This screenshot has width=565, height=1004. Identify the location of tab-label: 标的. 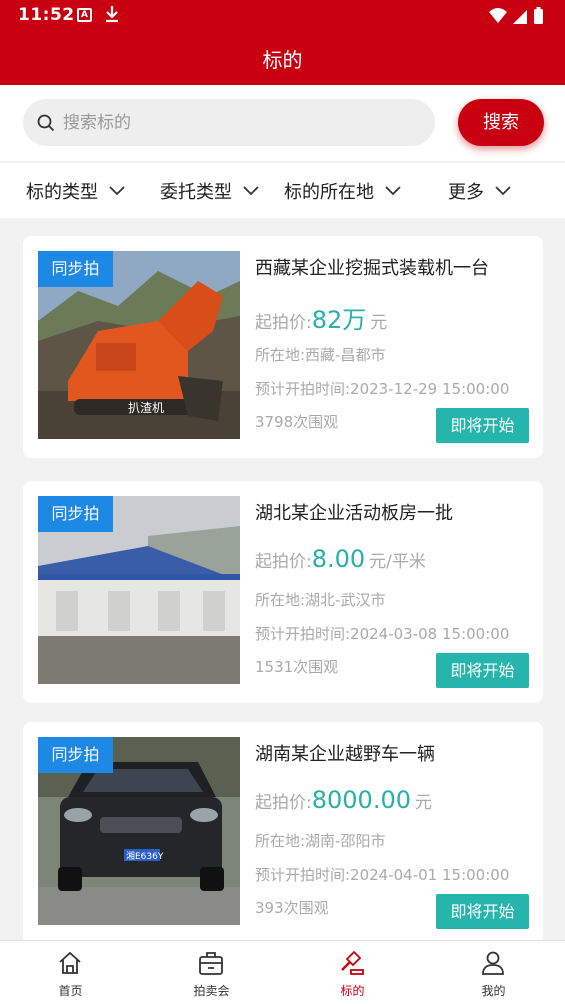
(352, 991).